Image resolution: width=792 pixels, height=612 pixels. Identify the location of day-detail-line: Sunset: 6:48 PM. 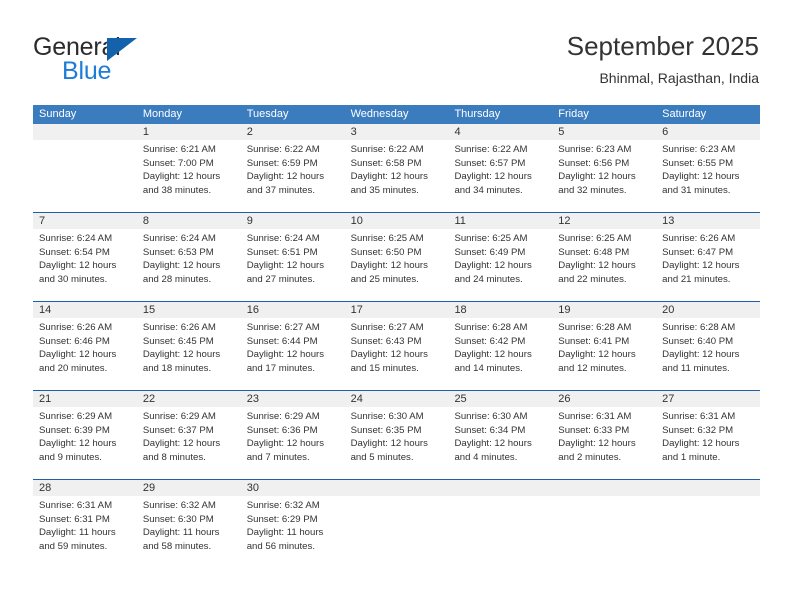
(594, 252).